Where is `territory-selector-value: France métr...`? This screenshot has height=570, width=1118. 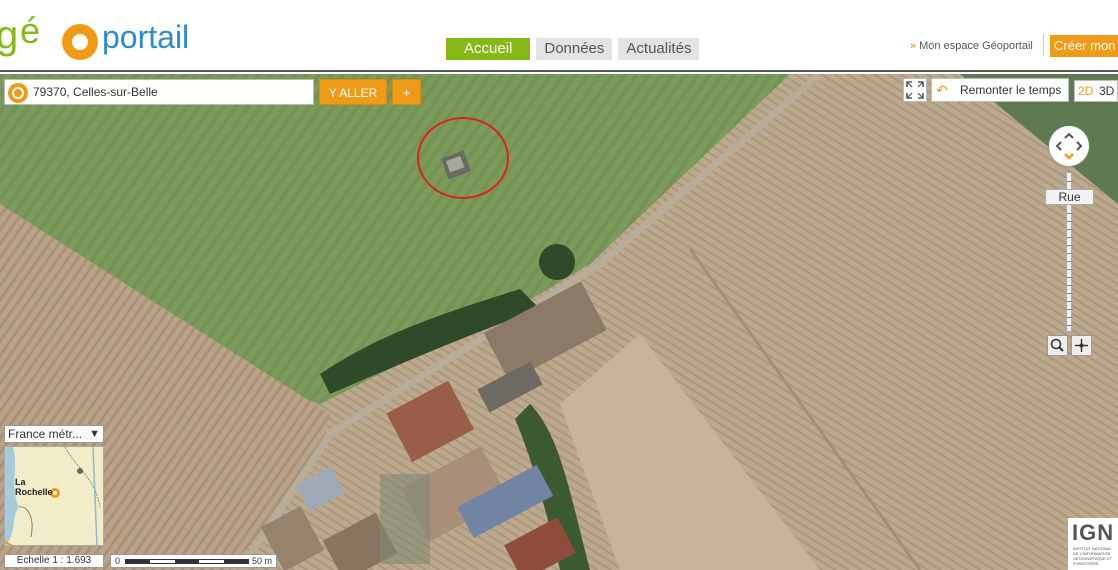 territory-selector-value: France métr... is located at coordinates (45, 434).